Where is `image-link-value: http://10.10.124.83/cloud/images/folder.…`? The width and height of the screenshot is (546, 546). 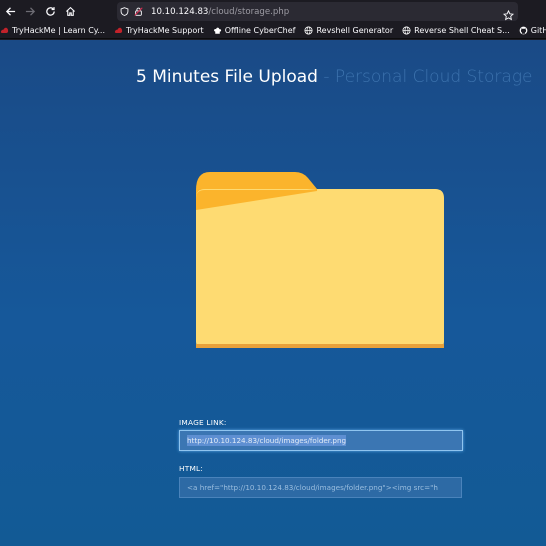
image-link-value: http://10.10.124.83/cloud/images/folder.… is located at coordinates (267, 440).